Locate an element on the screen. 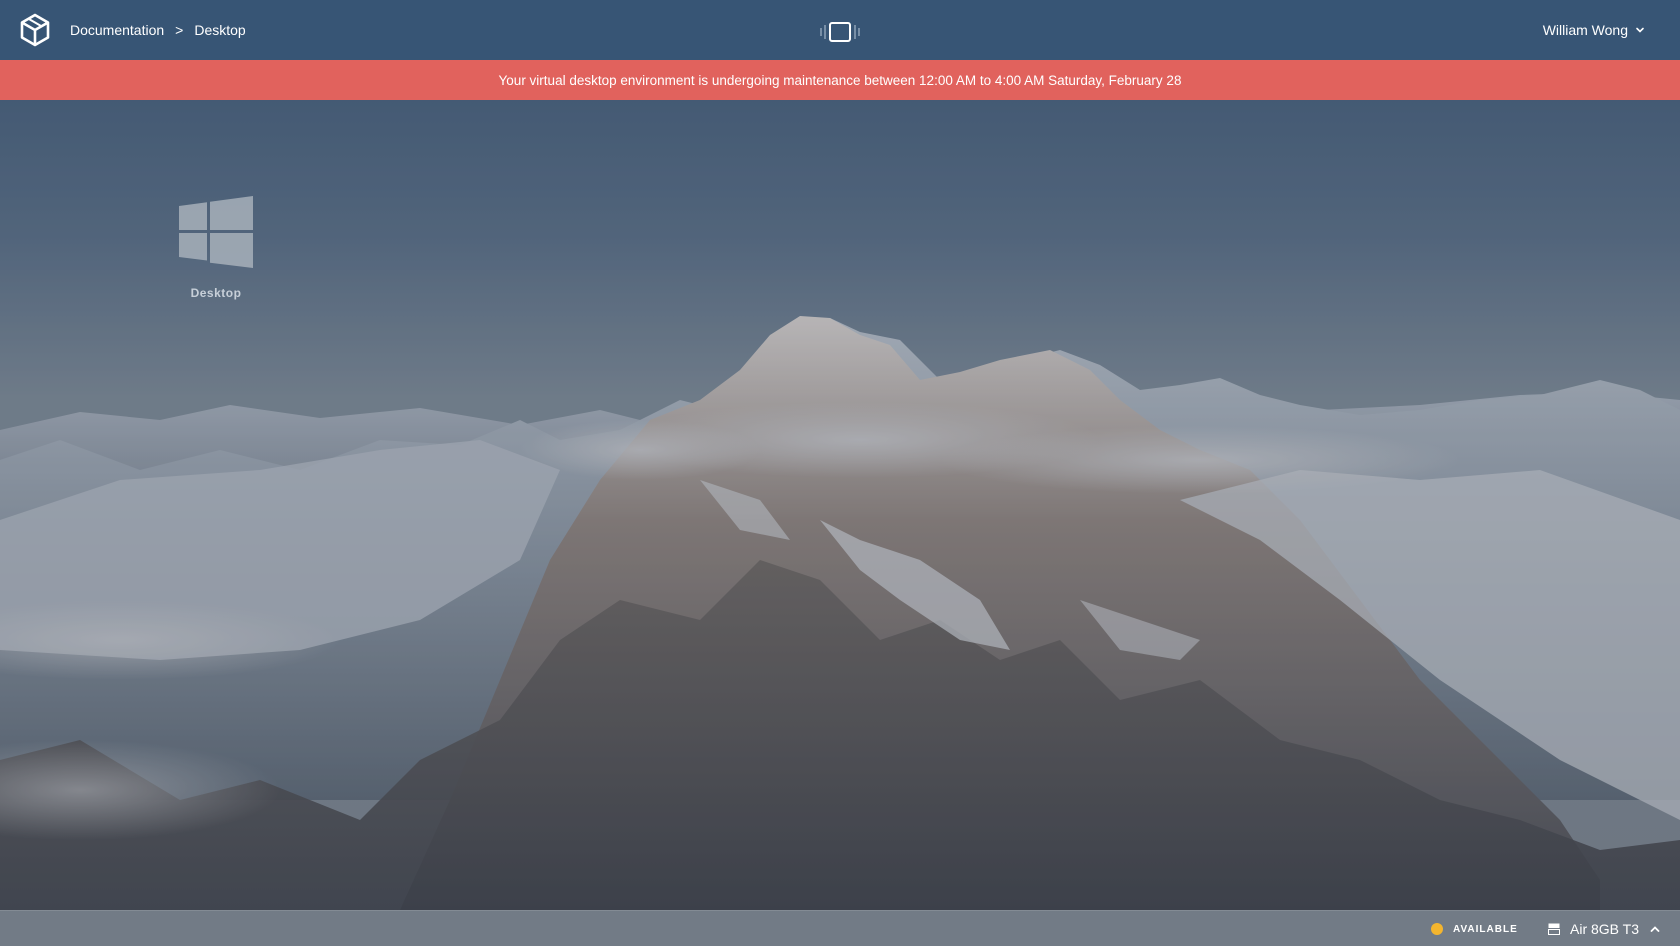  breadcrumb: Documentation > Desktop is located at coordinates (158, 30).